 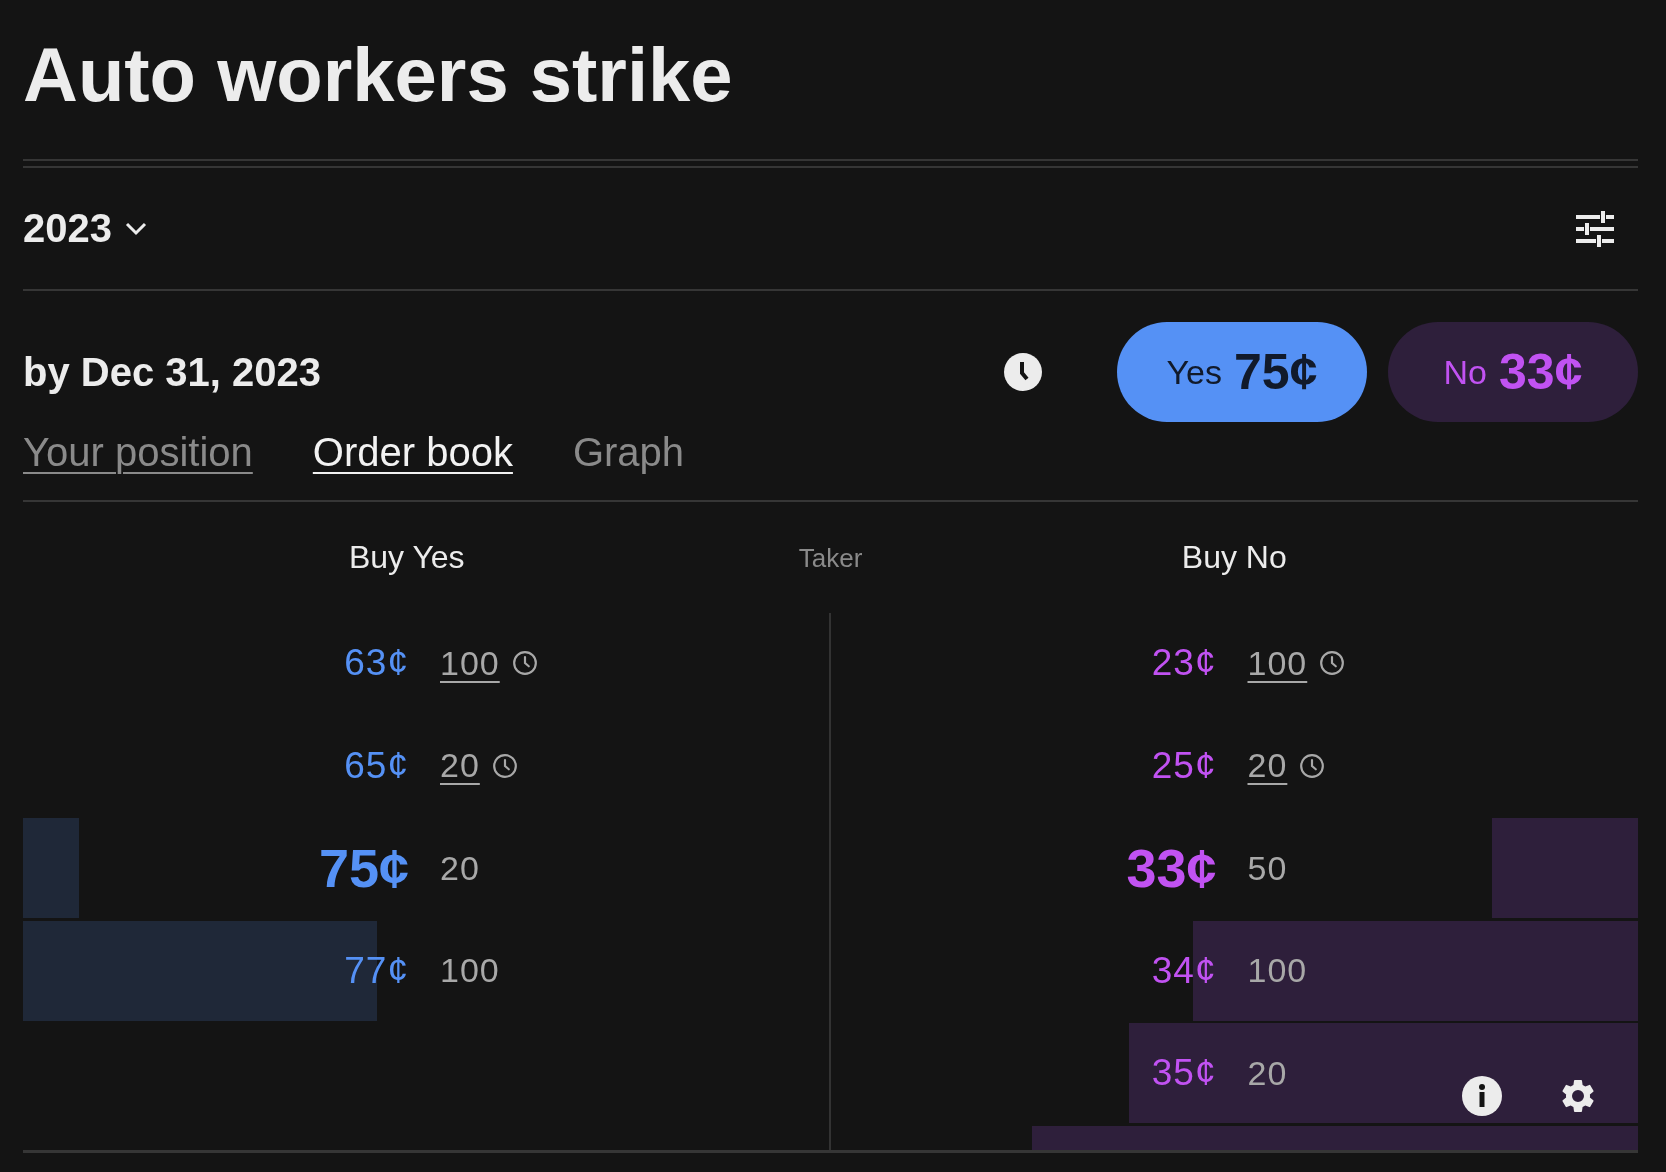 What do you see at coordinates (412, 452) in the screenshot?
I see `tab: Order book` at bounding box center [412, 452].